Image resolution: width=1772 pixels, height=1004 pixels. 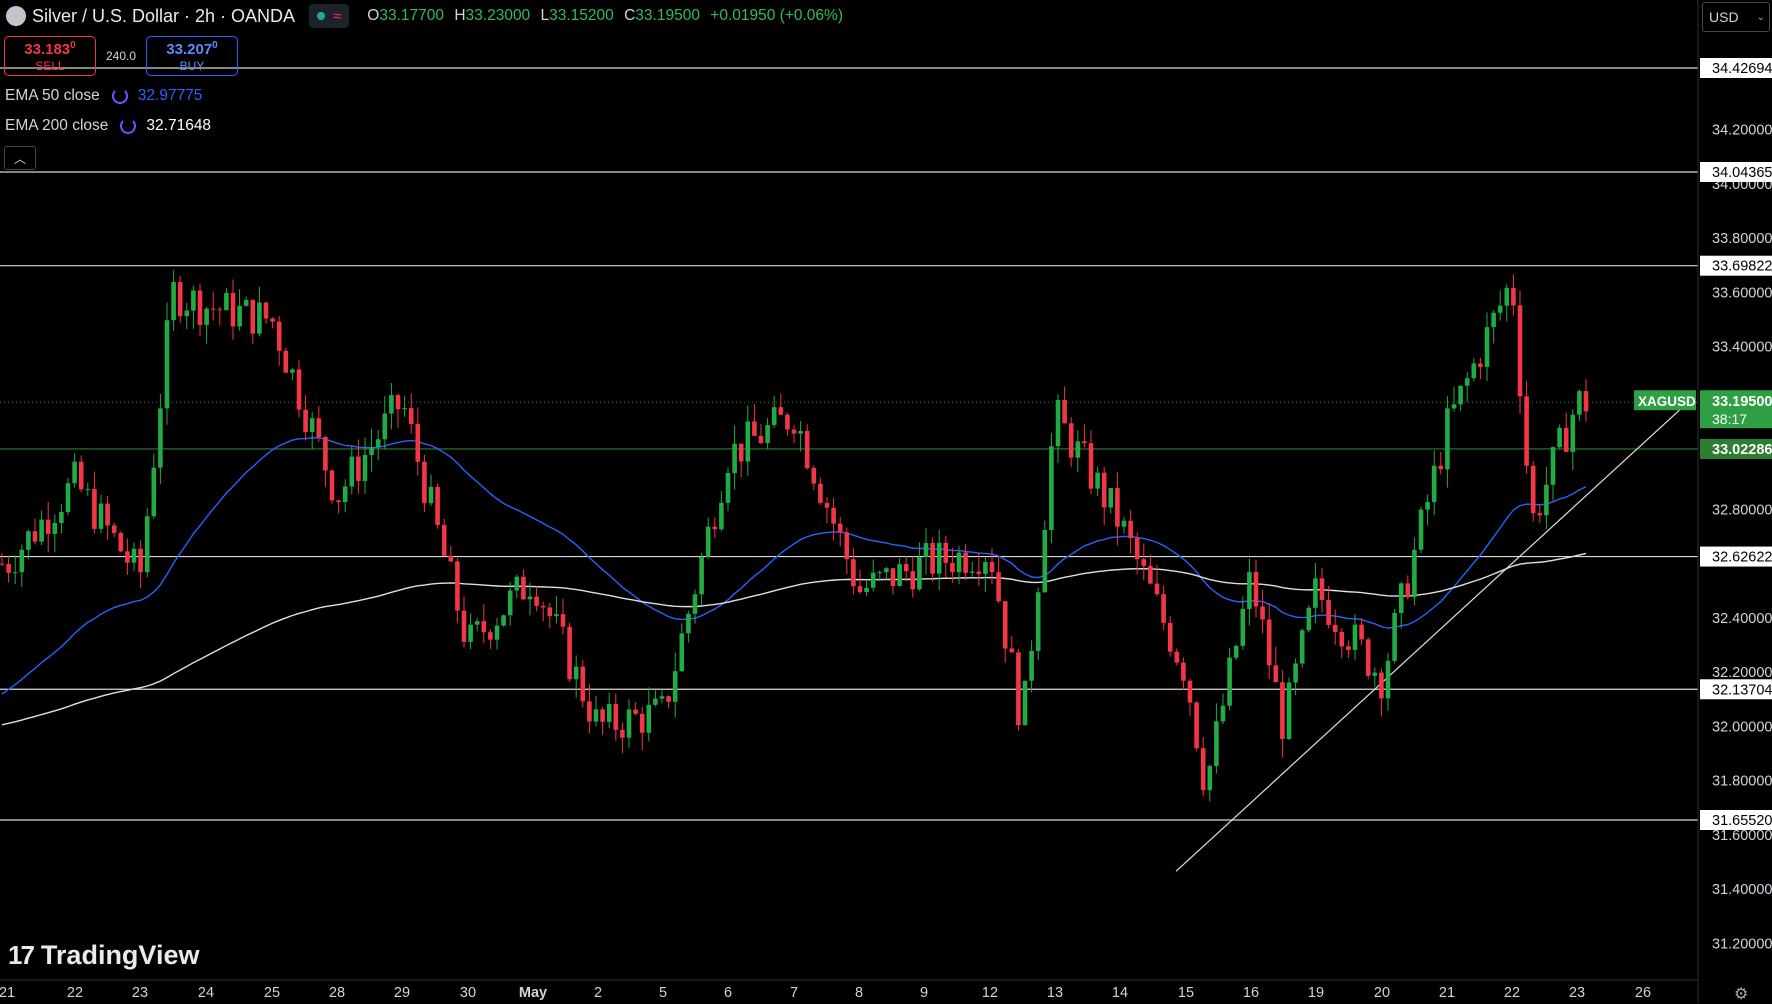 I want to click on x-tick-label: 19, so click(x=1316, y=993).